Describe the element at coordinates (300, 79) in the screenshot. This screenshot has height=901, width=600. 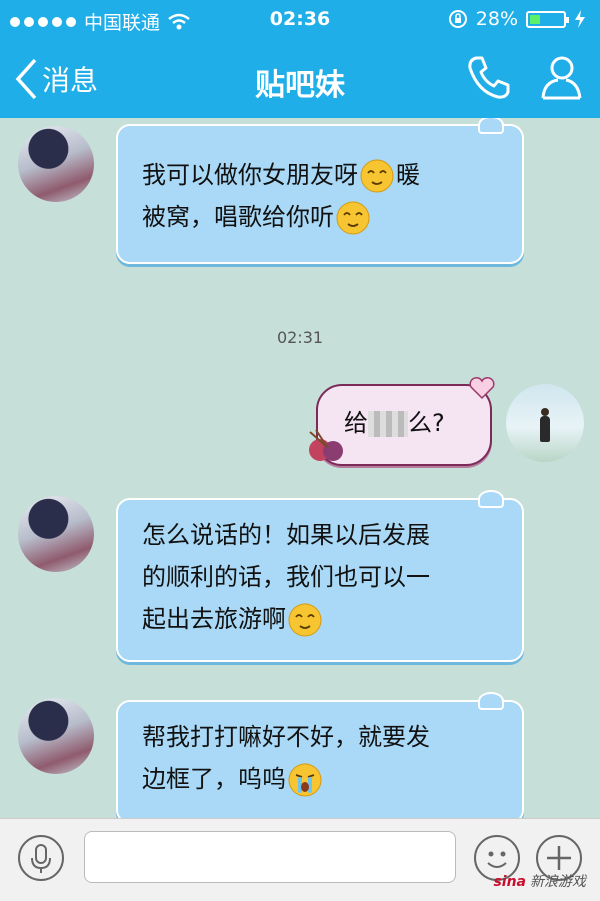
I see `nav-bar: 消息 贴吧妹` at that location.